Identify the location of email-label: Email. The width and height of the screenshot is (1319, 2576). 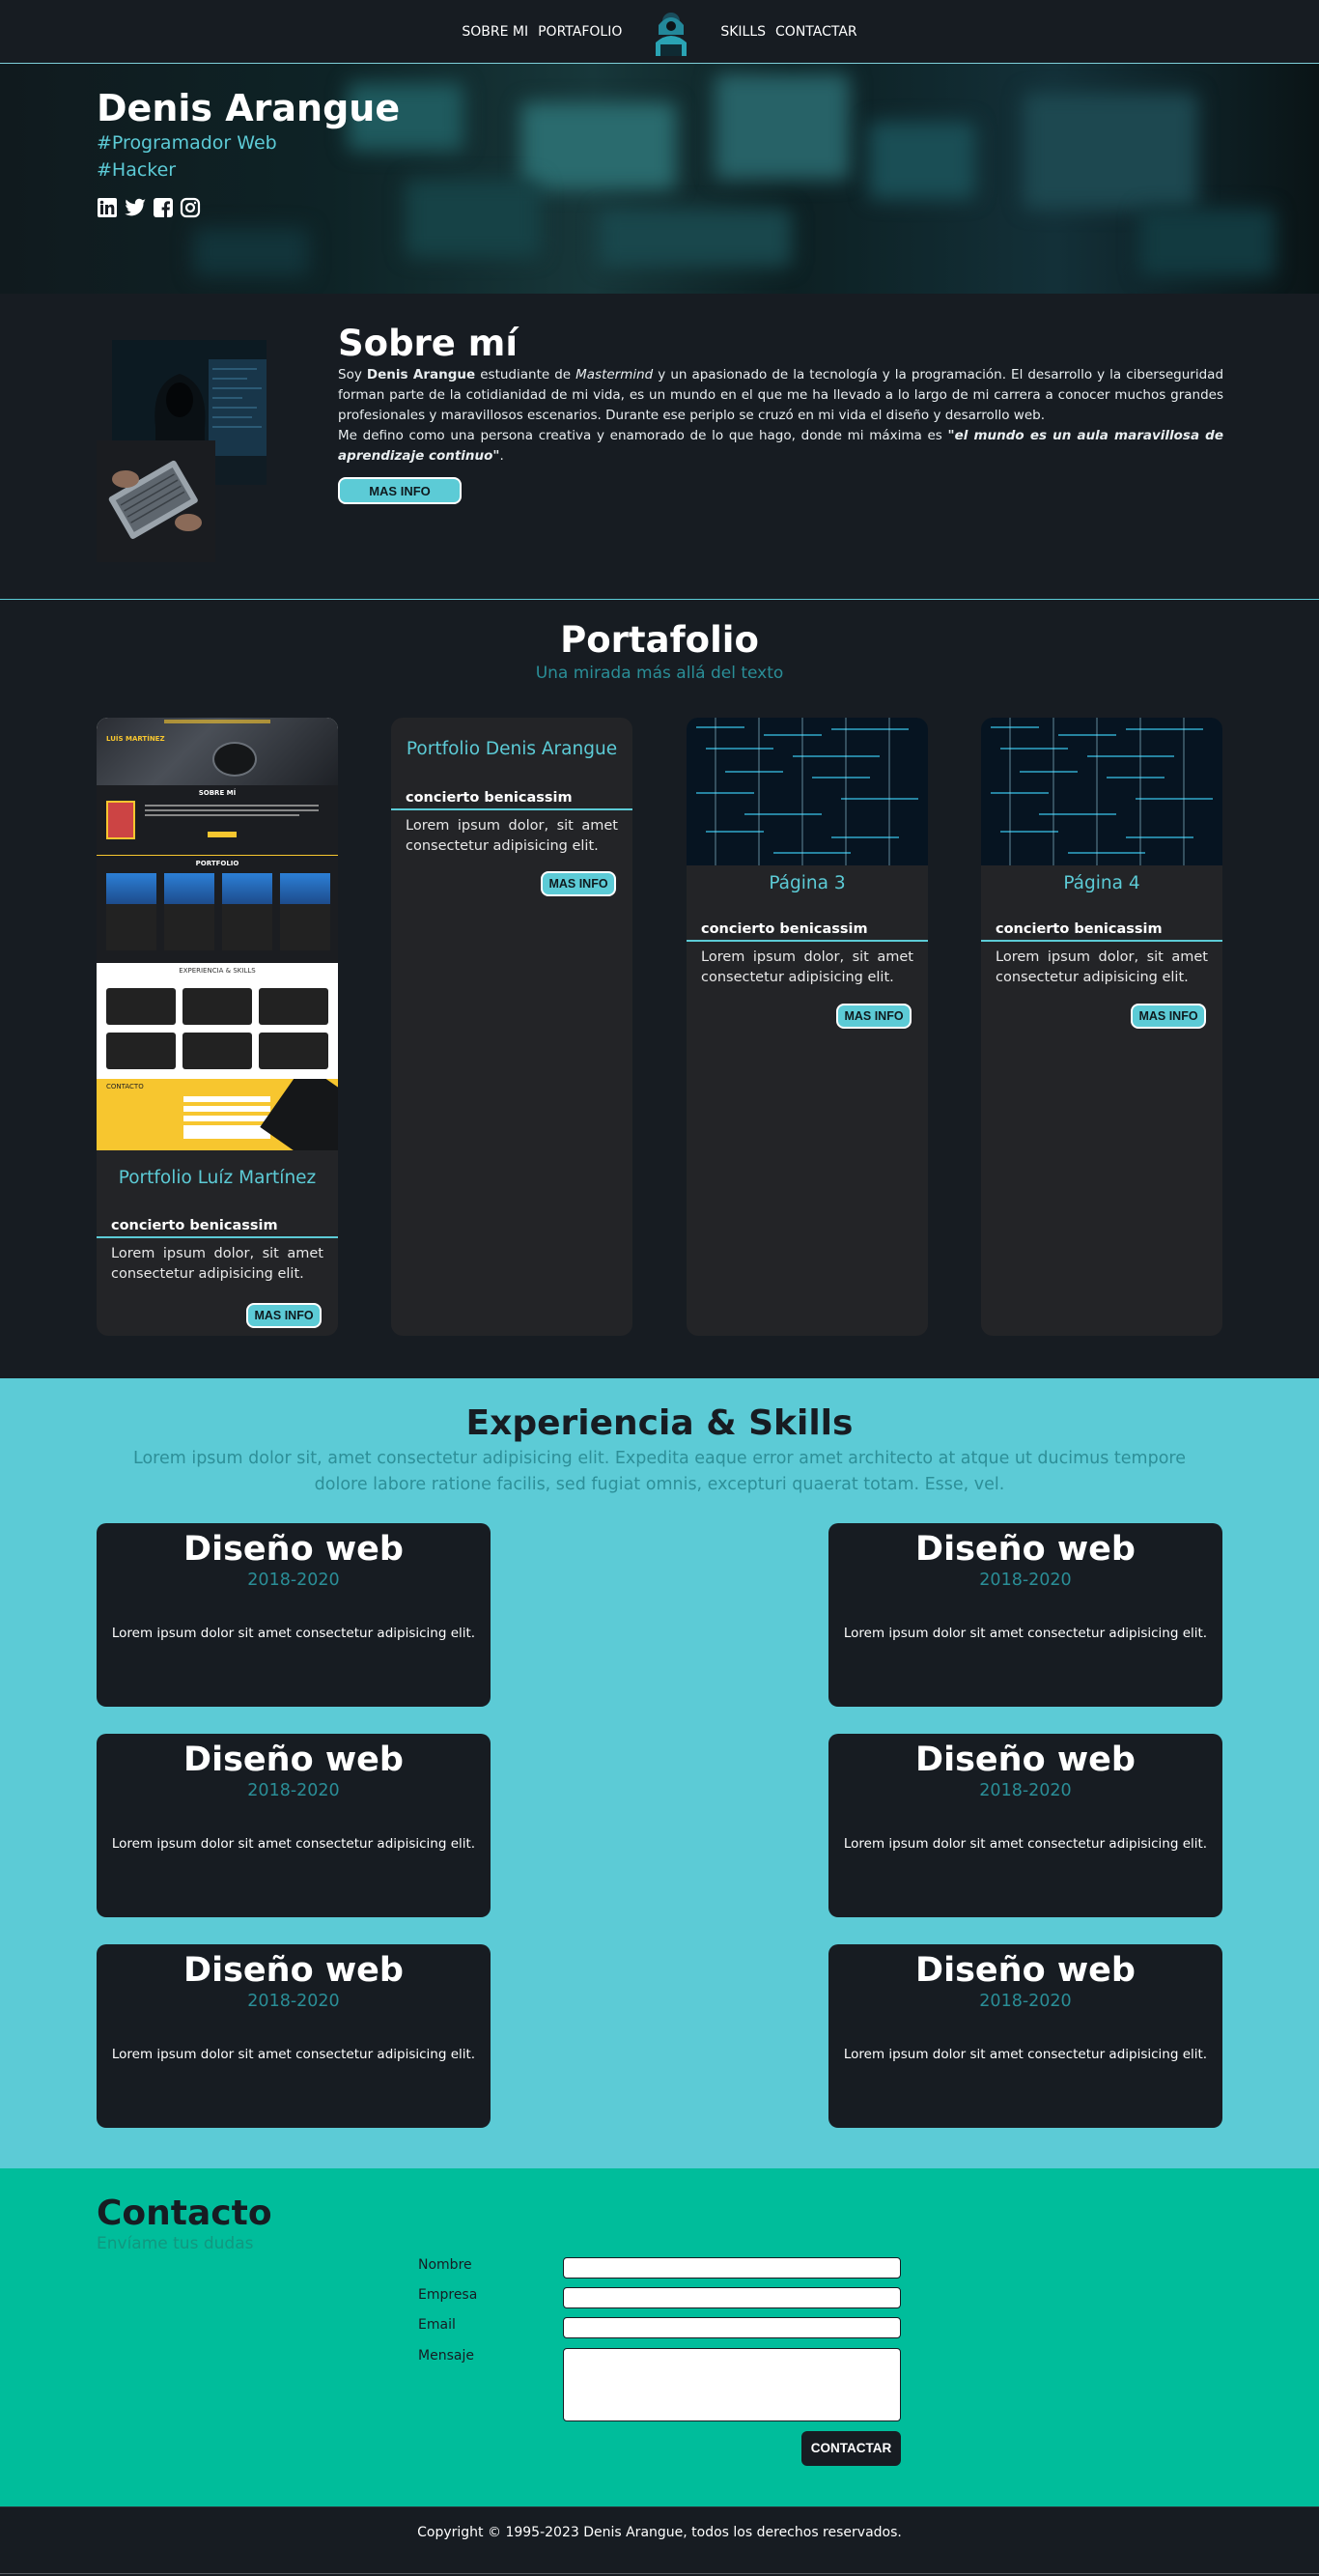
(437, 2325).